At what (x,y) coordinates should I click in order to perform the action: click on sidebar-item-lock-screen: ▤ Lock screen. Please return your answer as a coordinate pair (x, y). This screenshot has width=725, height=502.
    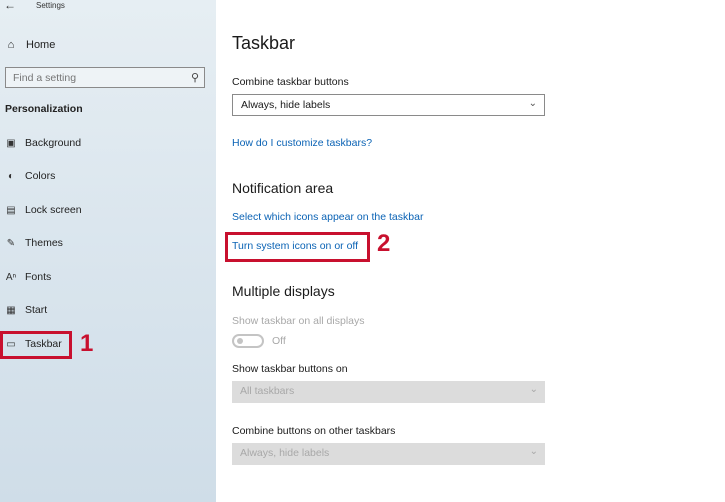
    Looking at the image, I should click on (43, 210).